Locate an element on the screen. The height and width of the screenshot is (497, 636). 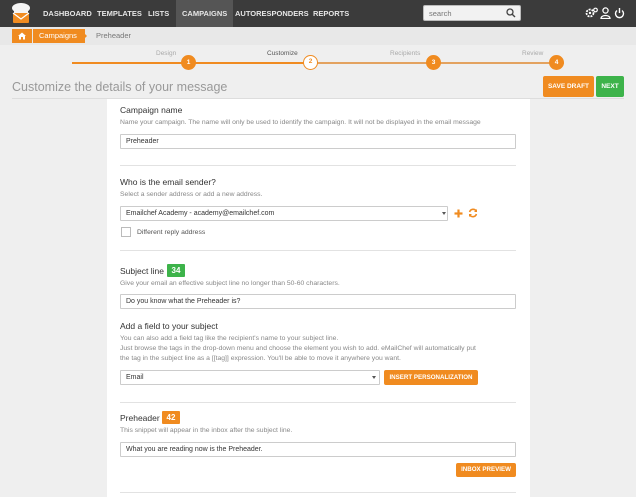
different-reply-label: Different reply address is located at coordinates (171, 232).